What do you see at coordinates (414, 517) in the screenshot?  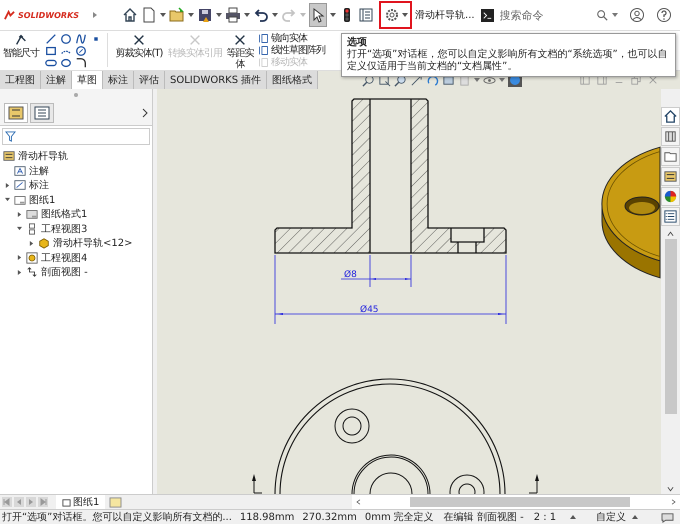 I see `sketch-status: 完全定义` at bounding box center [414, 517].